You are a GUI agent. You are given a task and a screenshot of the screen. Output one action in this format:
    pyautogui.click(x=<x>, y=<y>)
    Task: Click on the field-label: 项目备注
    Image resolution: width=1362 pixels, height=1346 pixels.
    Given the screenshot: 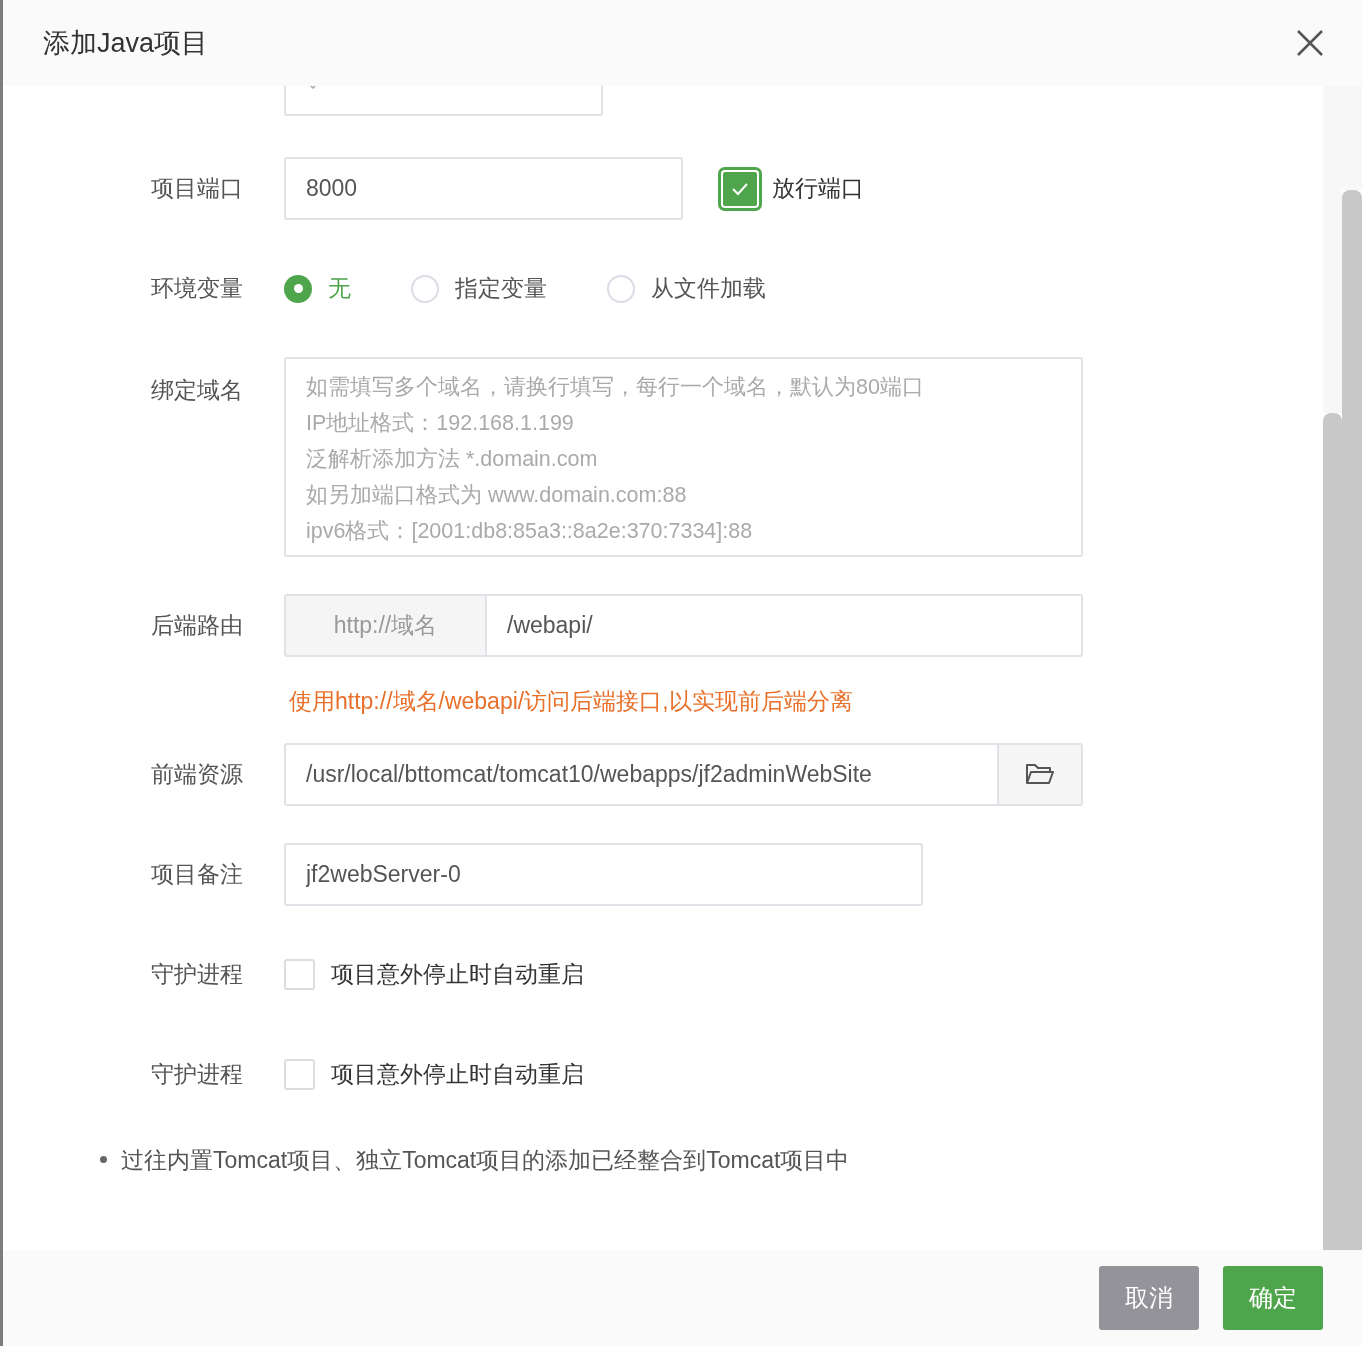 What is the action you would take?
    pyautogui.click(x=196, y=874)
    